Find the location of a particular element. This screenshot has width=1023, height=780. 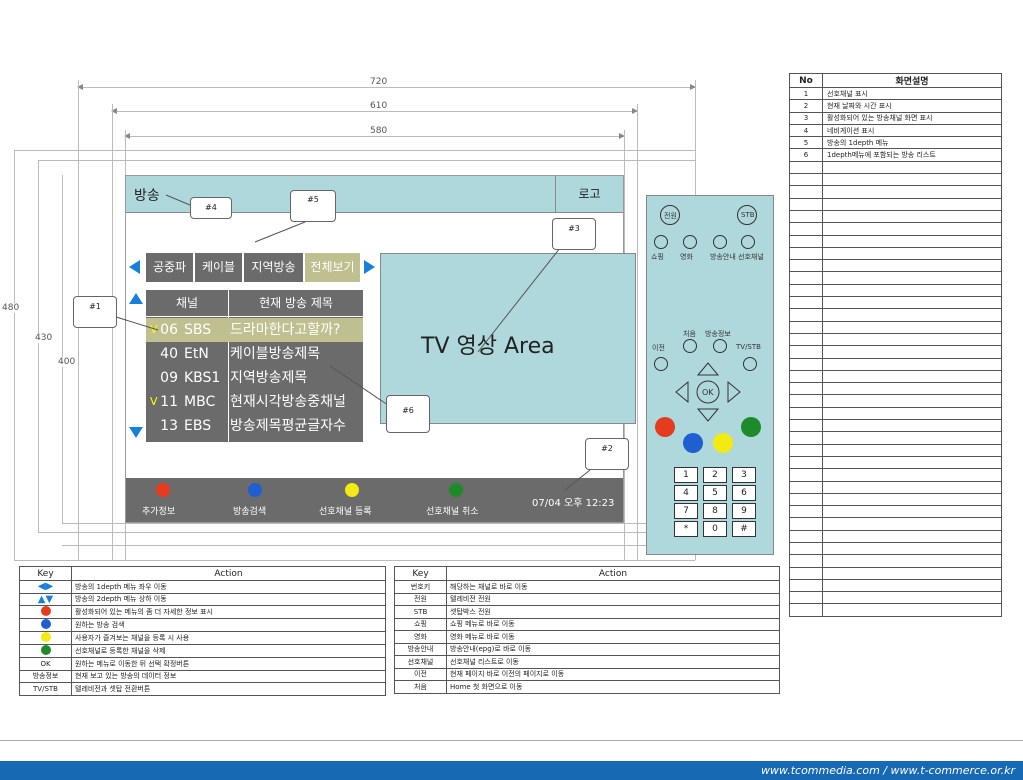

action-cell: 방송안내(epg)로 바로 이동 is located at coordinates (613, 649).